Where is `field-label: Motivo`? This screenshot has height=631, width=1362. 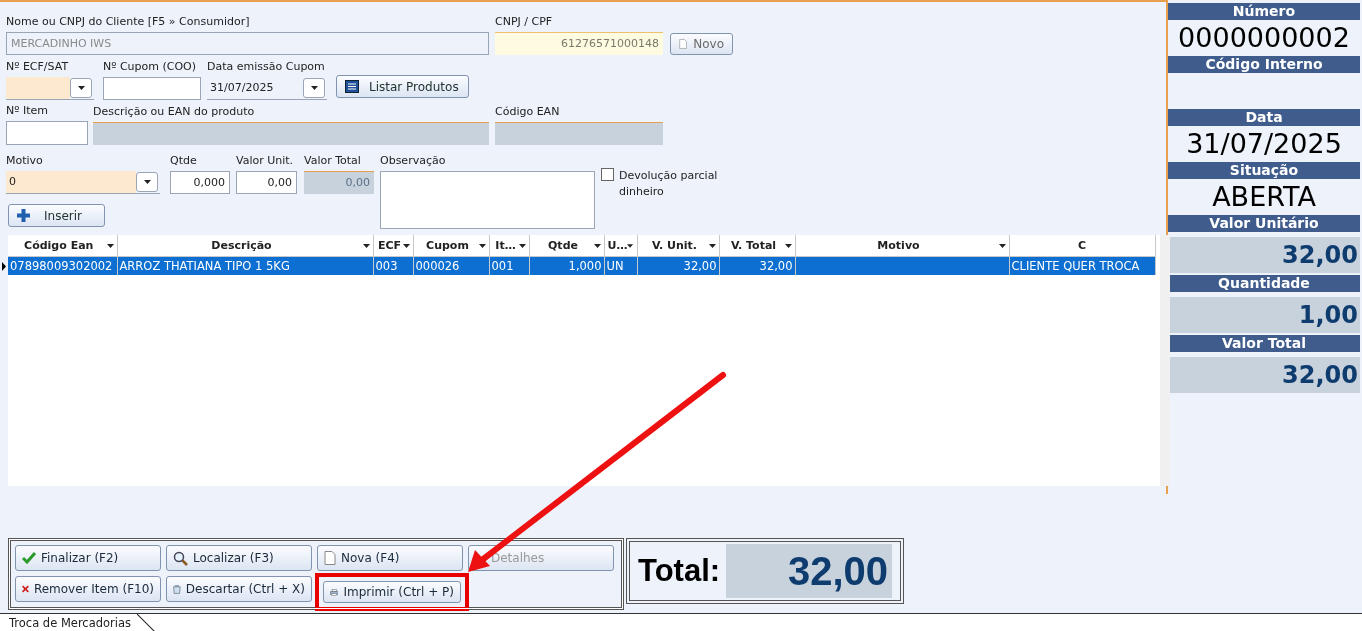 field-label: Motivo is located at coordinates (25, 161).